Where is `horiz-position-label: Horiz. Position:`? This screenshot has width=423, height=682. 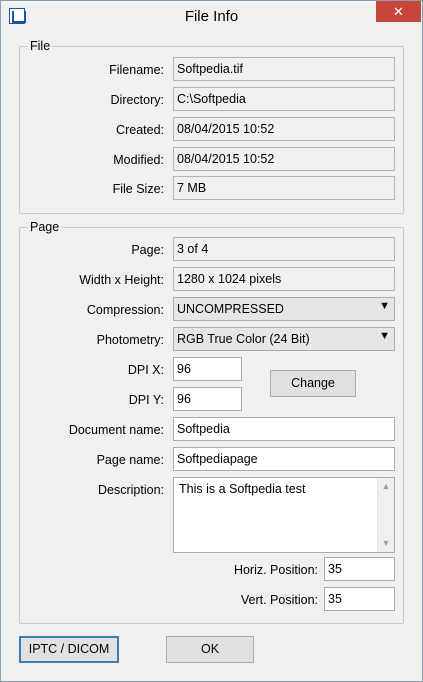
horiz-position-label: Horiz. Position: is located at coordinates (275, 570).